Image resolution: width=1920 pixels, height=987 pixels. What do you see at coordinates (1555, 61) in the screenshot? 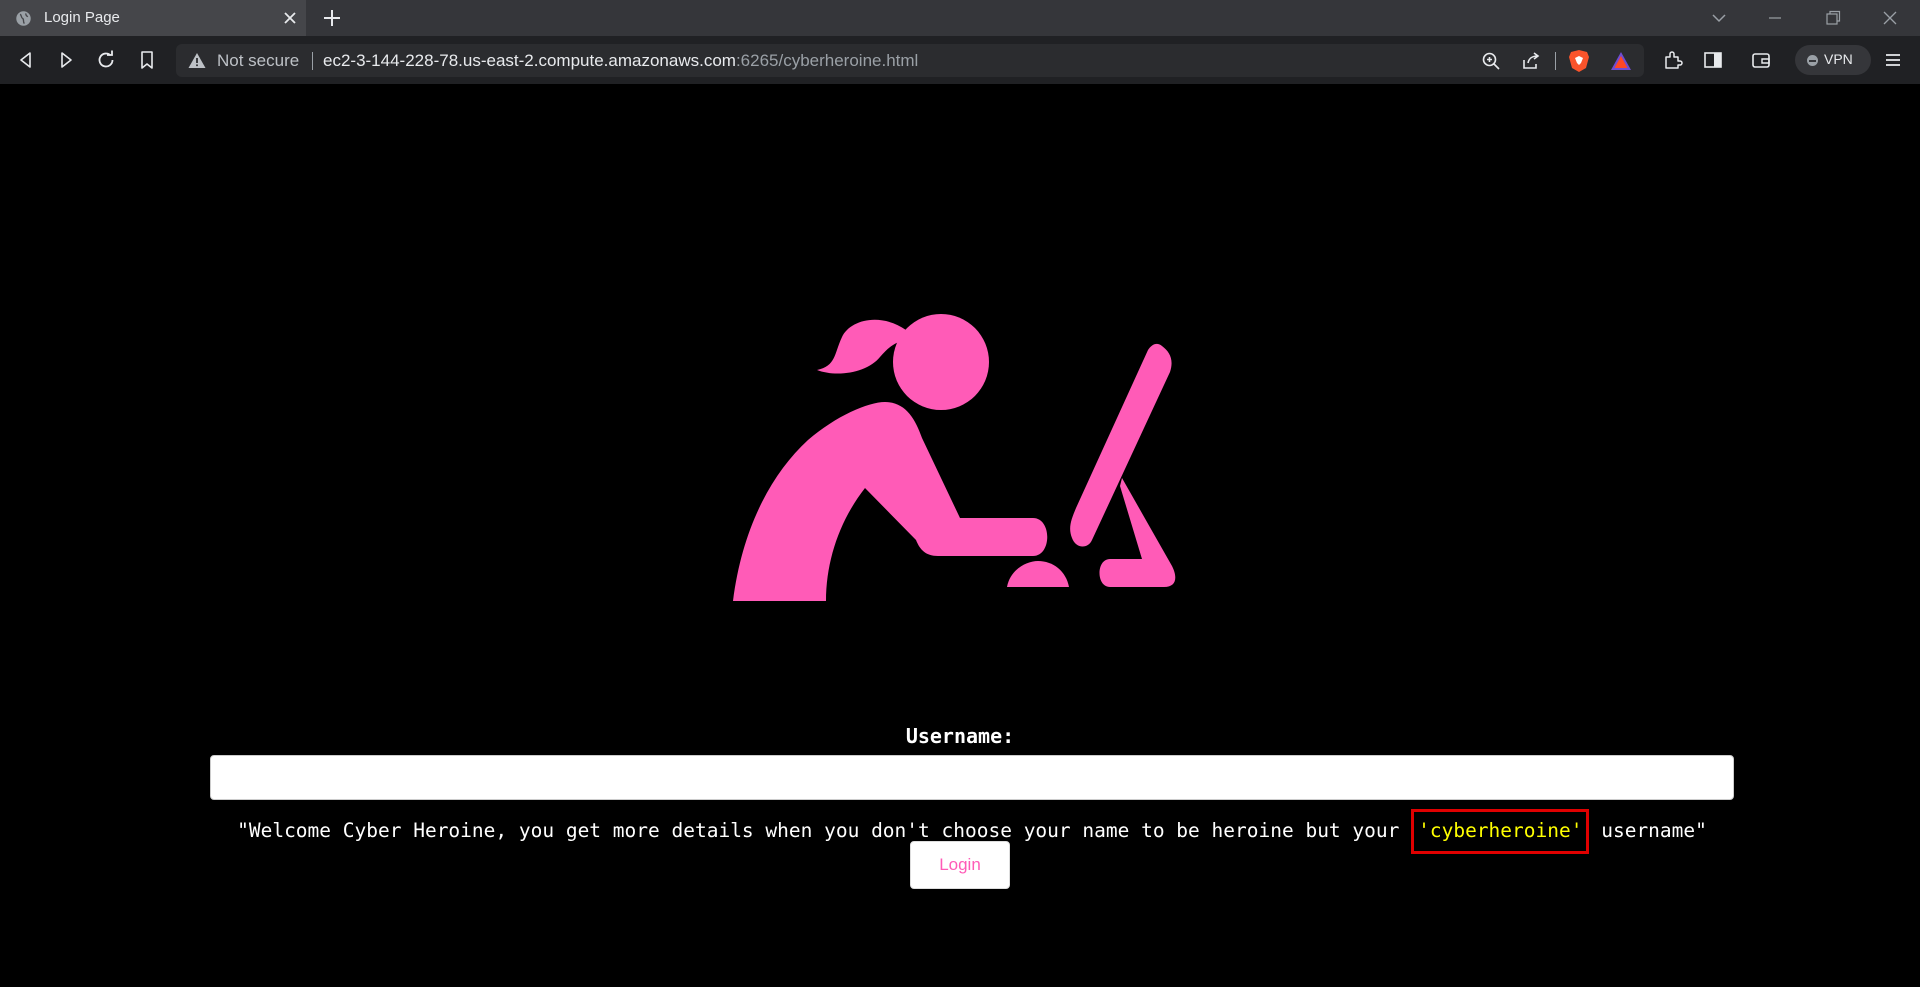
I see `omnibox-divider` at bounding box center [1555, 61].